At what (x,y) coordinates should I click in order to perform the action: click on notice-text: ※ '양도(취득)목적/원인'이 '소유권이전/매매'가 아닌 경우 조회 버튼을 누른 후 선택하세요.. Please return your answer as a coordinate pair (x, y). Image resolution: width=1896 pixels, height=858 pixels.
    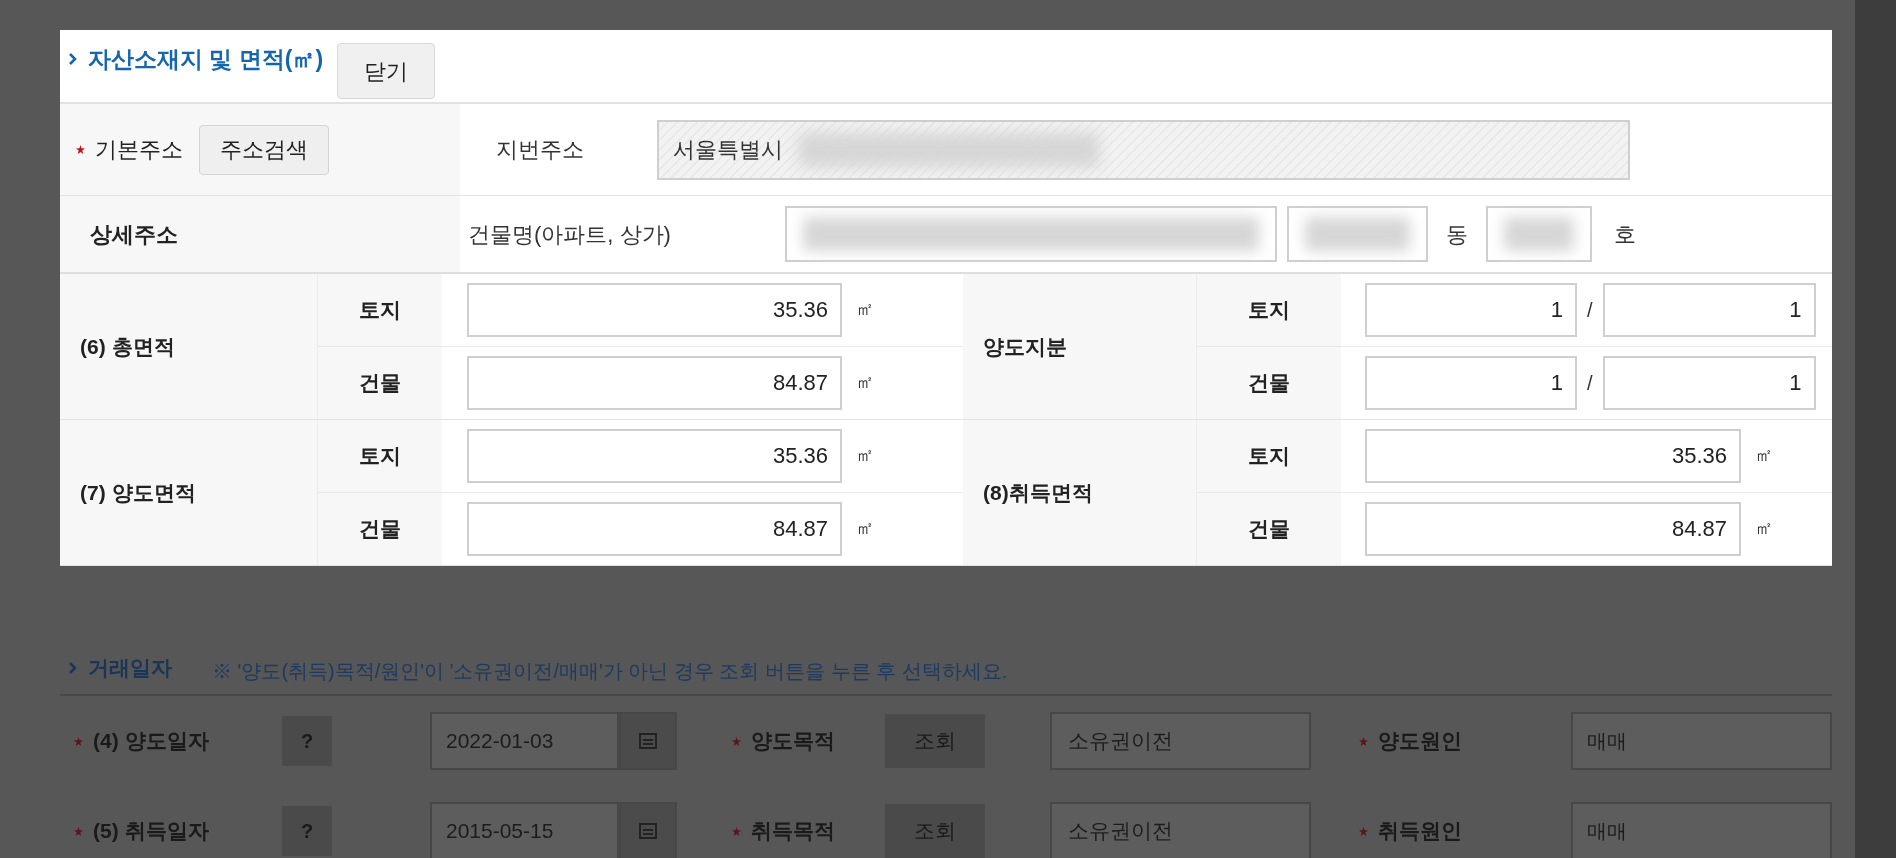
    Looking at the image, I should click on (610, 671).